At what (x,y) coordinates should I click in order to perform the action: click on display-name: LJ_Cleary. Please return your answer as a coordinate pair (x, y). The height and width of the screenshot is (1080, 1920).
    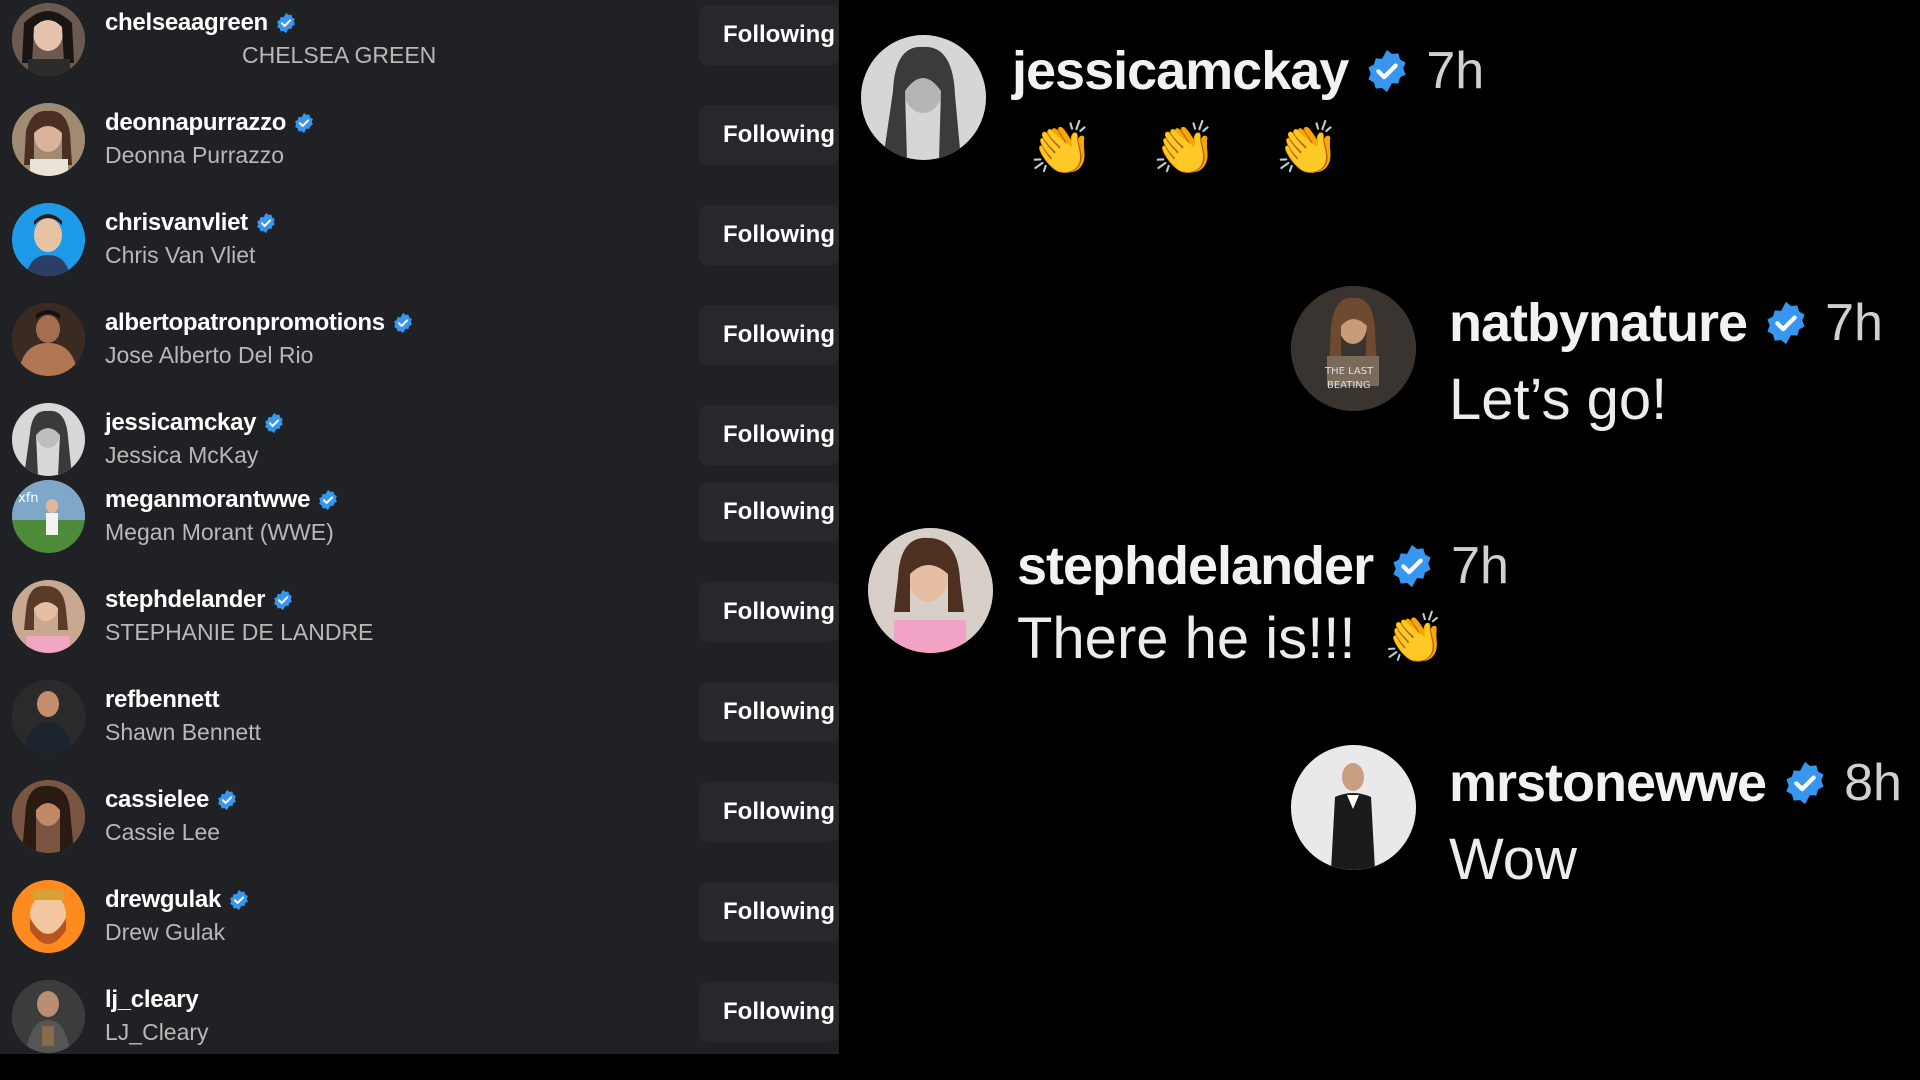
    Looking at the image, I should click on (157, 1032).